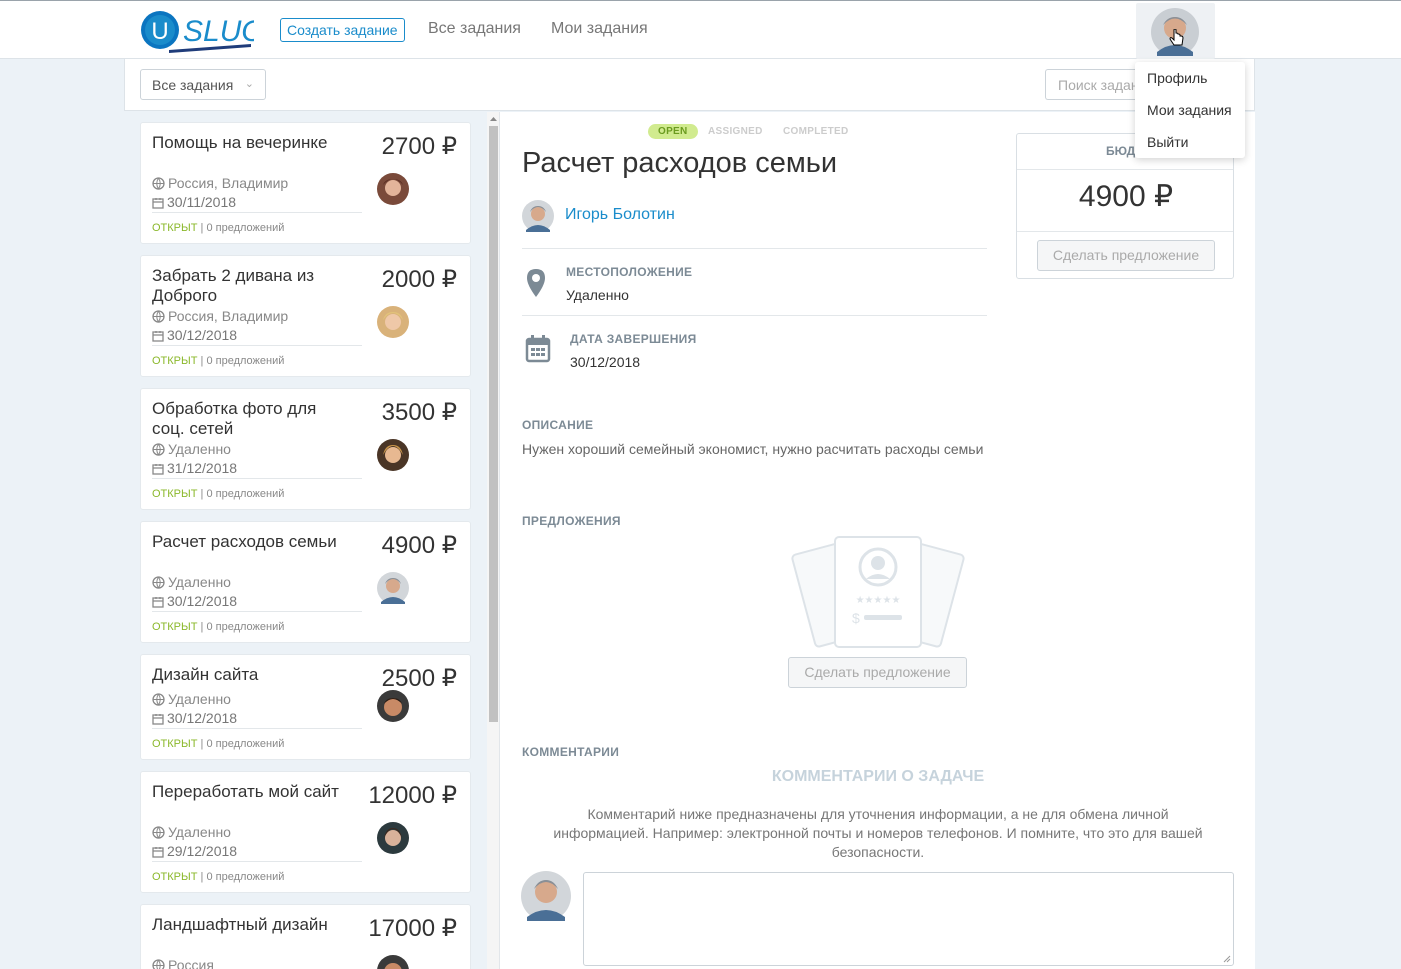 The height and width of the screenshot is (969, 1401). What do you see at coordinates (240, 142) in the screenshot?
I see `task-title: Помощь на вечеринке` at bounding box center [240, 142].